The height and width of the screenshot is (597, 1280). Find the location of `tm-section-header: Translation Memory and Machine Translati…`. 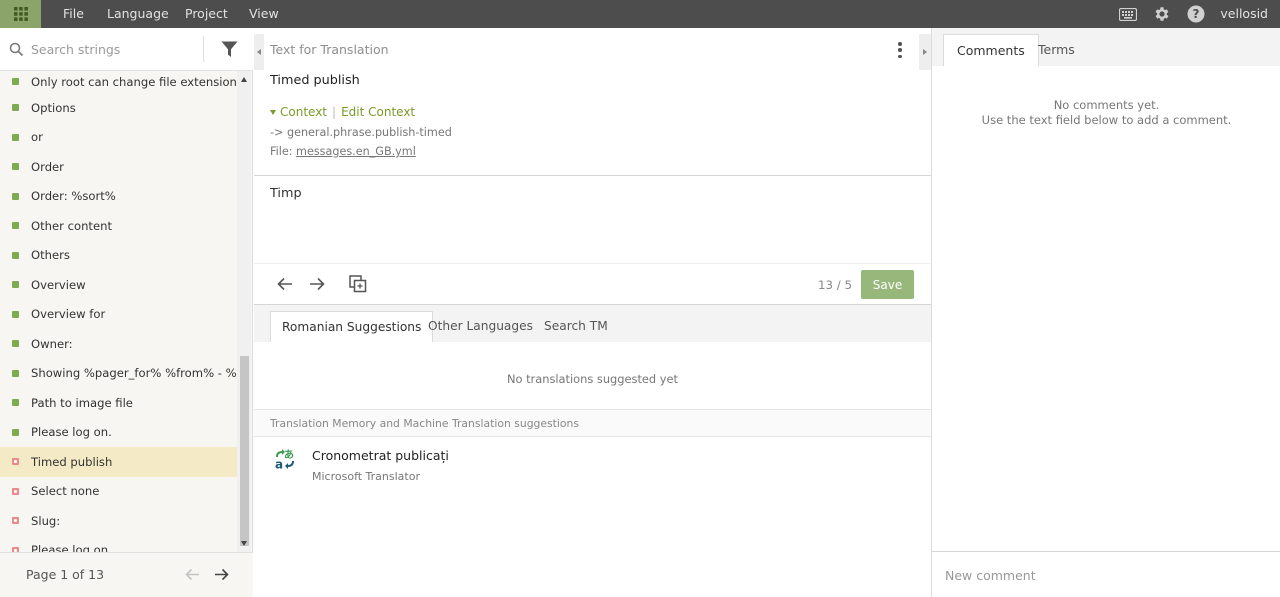

tm-section-header: Translation Memory and Machine Translati… is located at coordinates (592, 423).